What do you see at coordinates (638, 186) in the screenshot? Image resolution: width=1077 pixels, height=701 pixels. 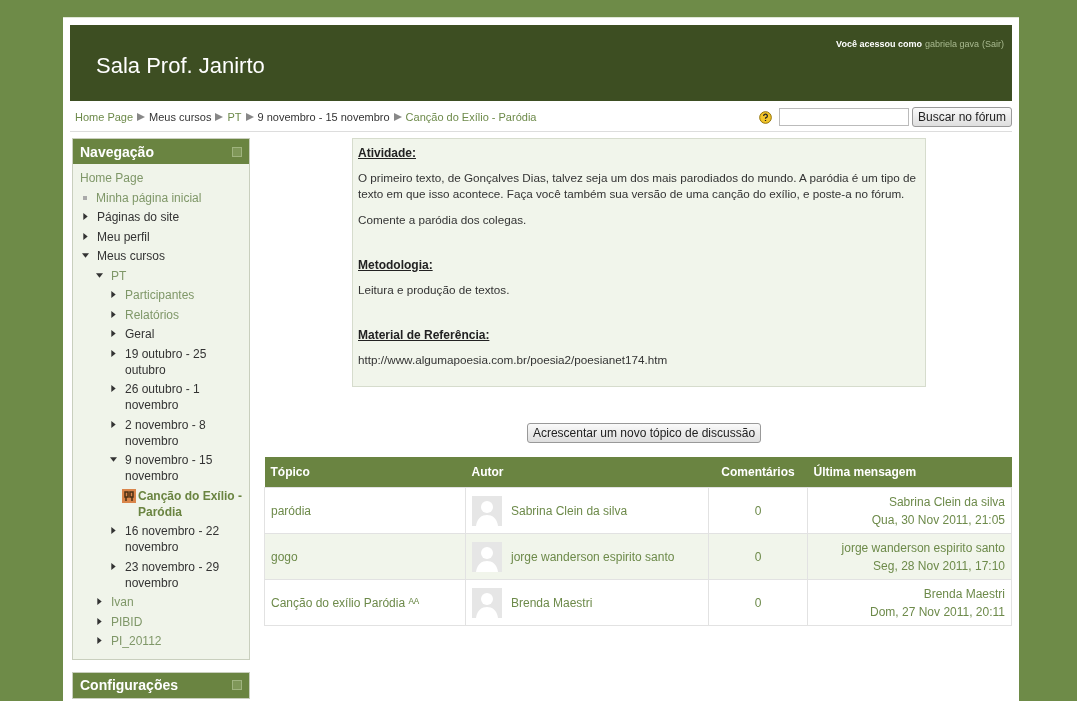 I see `paragraph: O primeiro texto, de Gonçalves Dias, talvez seja um dos mais parodiados do mundo. A paródia é um tipo de texto em que isso acontece. Faça você também sua versão de uma canção do exílio, e poste-a no fórum.` at bounding box center [638, 186].